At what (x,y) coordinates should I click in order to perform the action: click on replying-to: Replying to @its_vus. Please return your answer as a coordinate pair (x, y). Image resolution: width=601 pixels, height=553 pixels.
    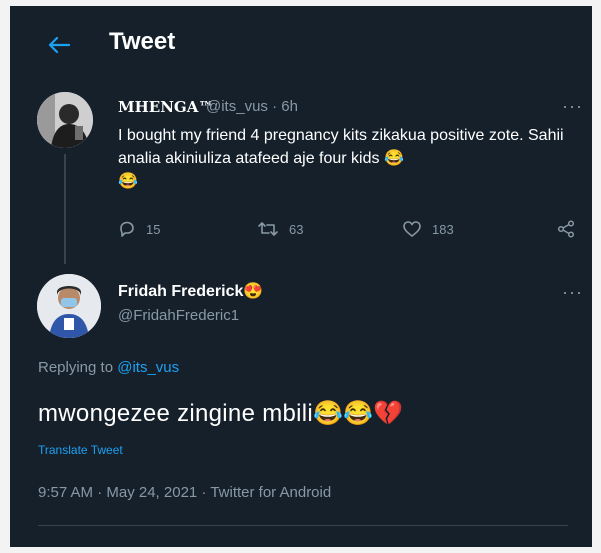
    Looking at the image, I should click on (108, 367).